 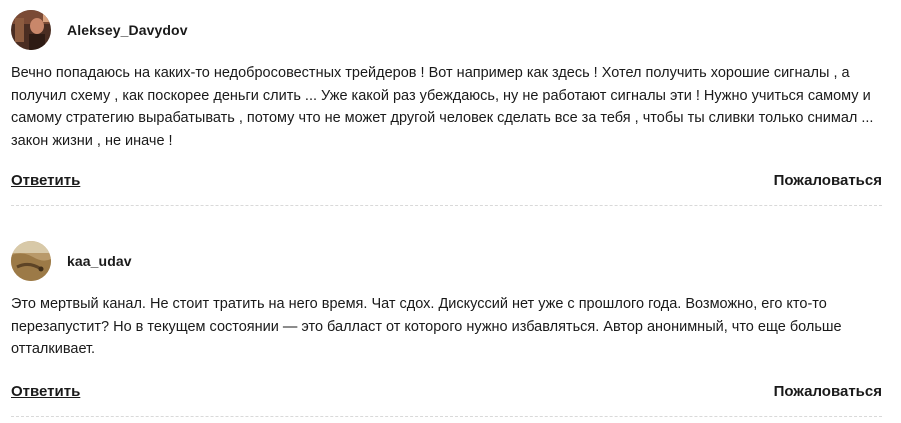 I want to click on comment-header: Aleksey_Davydov, so click(x=446, y=30).